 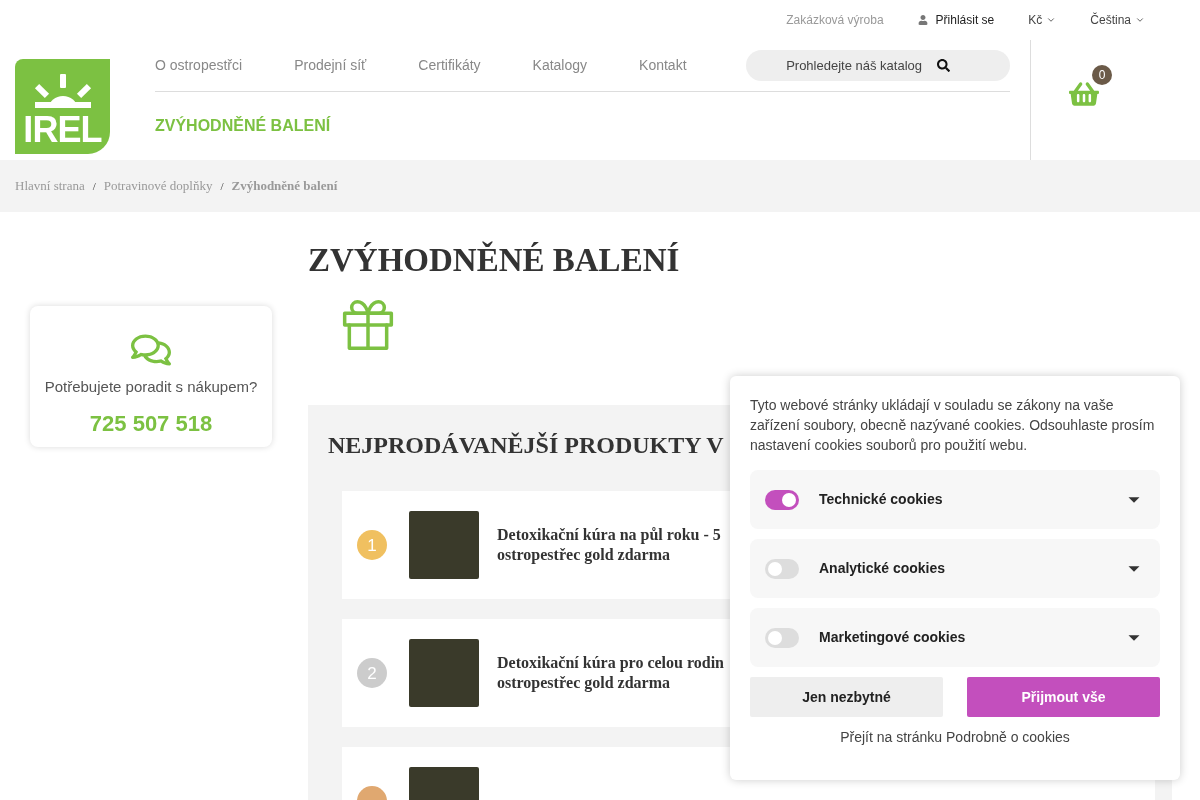 What do you see at coordinates (953, 425) in the screenshot?
I see `cookie-text: Tyto webové stránky ukládají v souladu se zákony na vaše zařízení soubory, obecně nazývané cookies. Odsouhlaste prosím nastavení cookies souborů pro použití webu.` at bounding box center [953, 425].